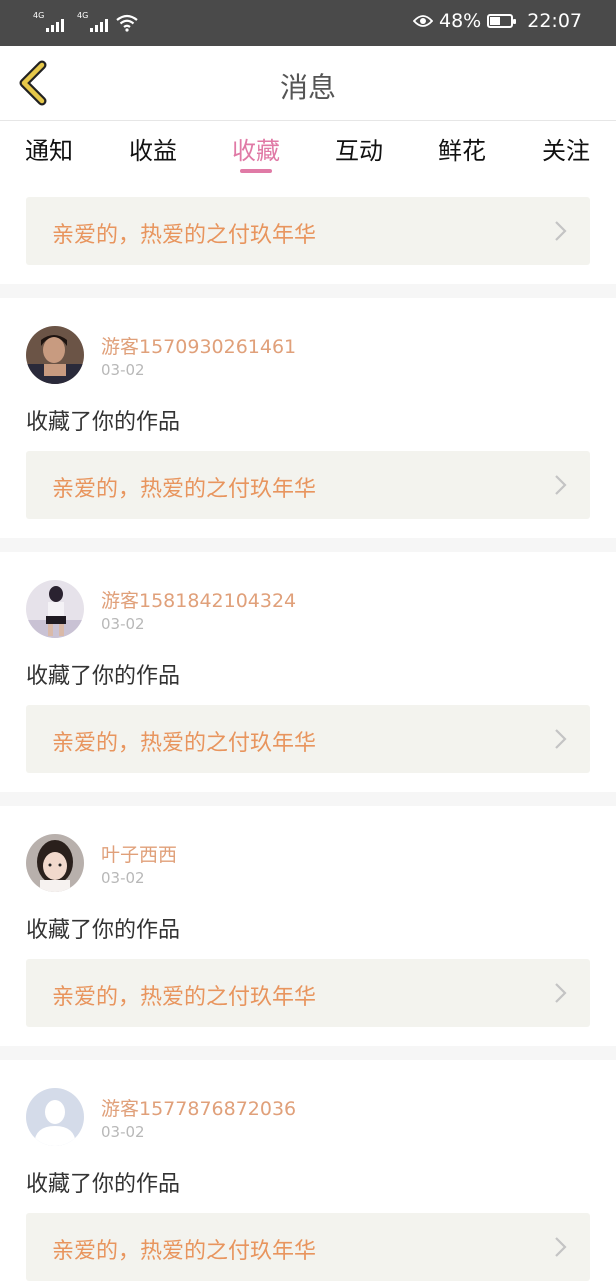  Describe the element at coordinates (48, 21) in the screenshot. I see `cell-signal-icon: 4G` at that location.